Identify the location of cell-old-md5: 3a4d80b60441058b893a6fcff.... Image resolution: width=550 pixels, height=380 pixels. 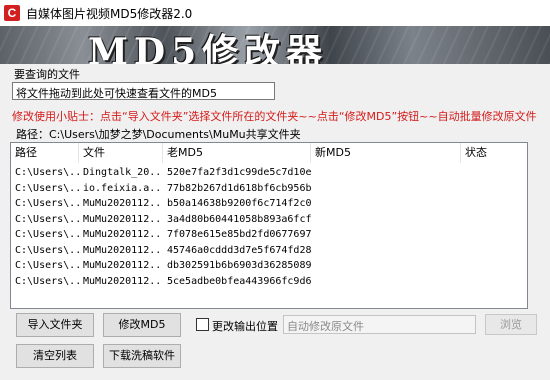
(239, 219).